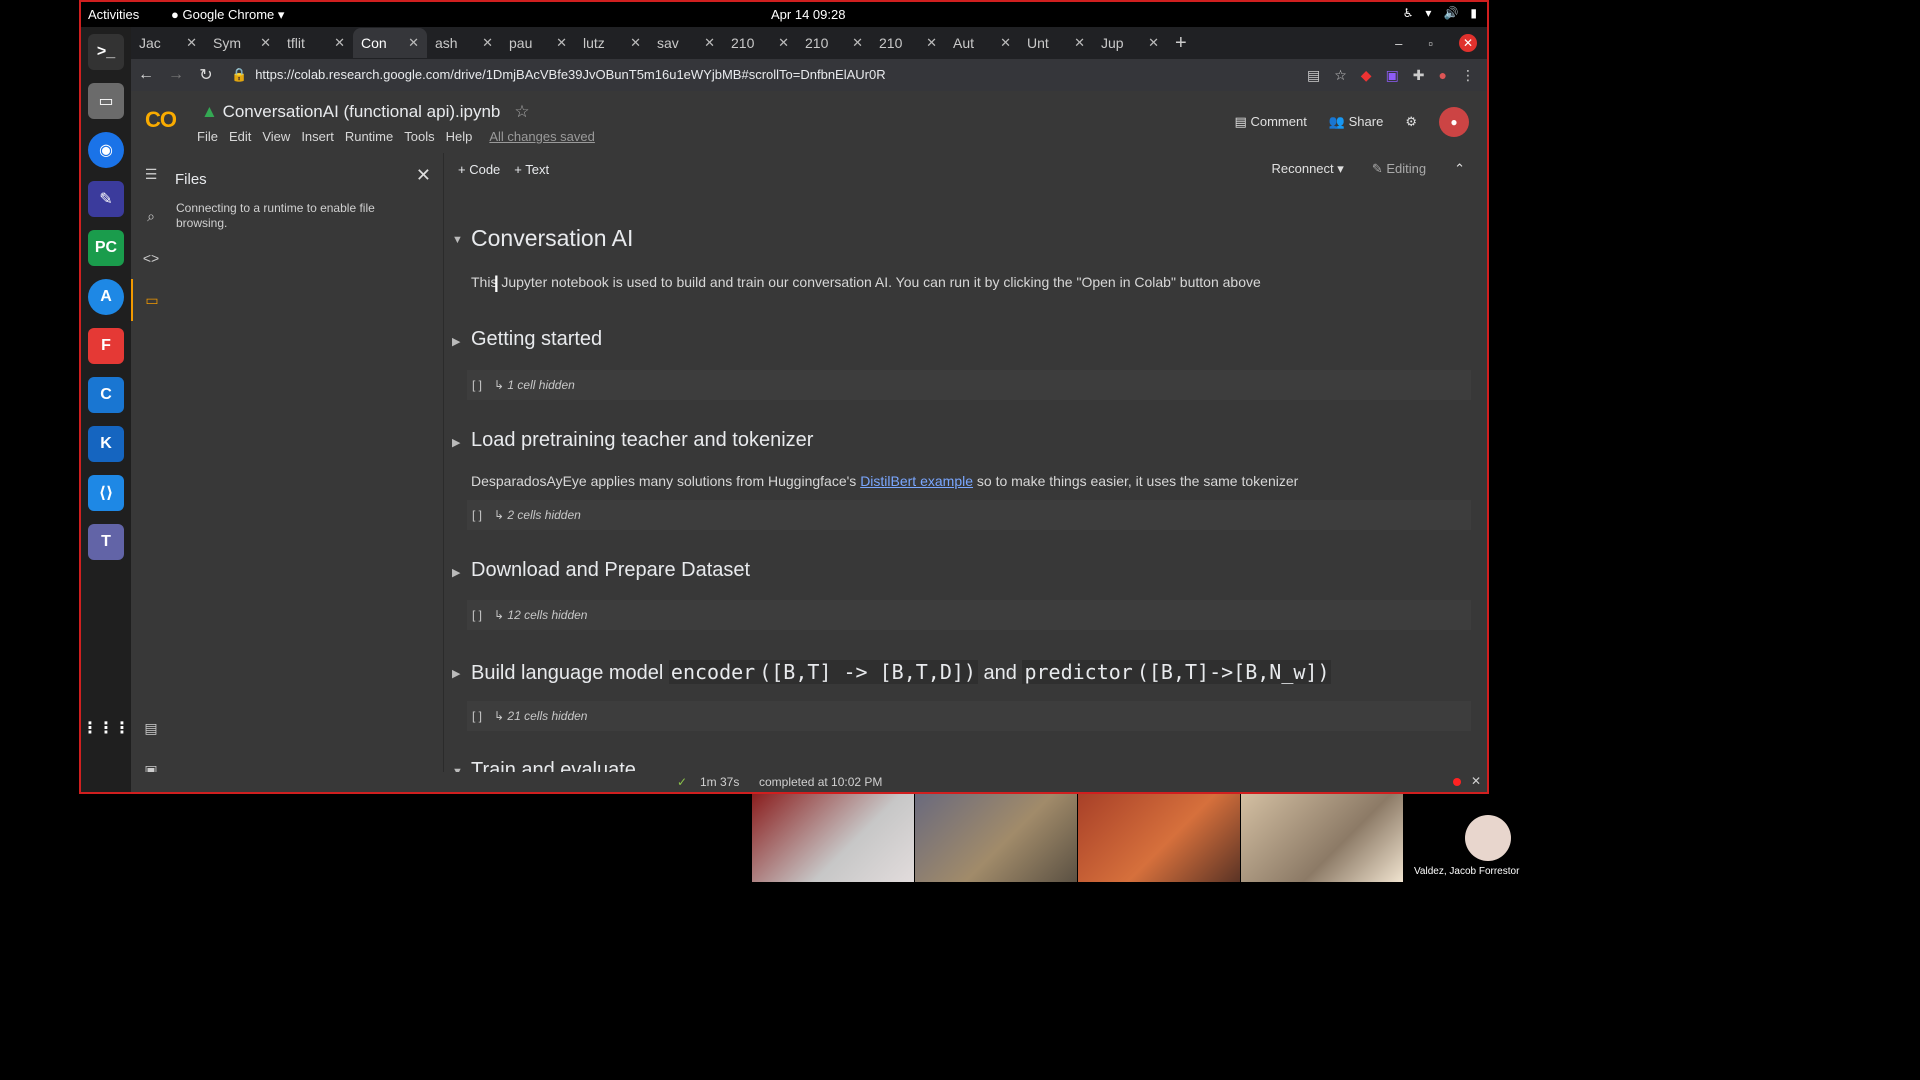 The height and width of the screenshot is (1080, 1920). I want to click on user-avatar: ●, so click(1454, 122).